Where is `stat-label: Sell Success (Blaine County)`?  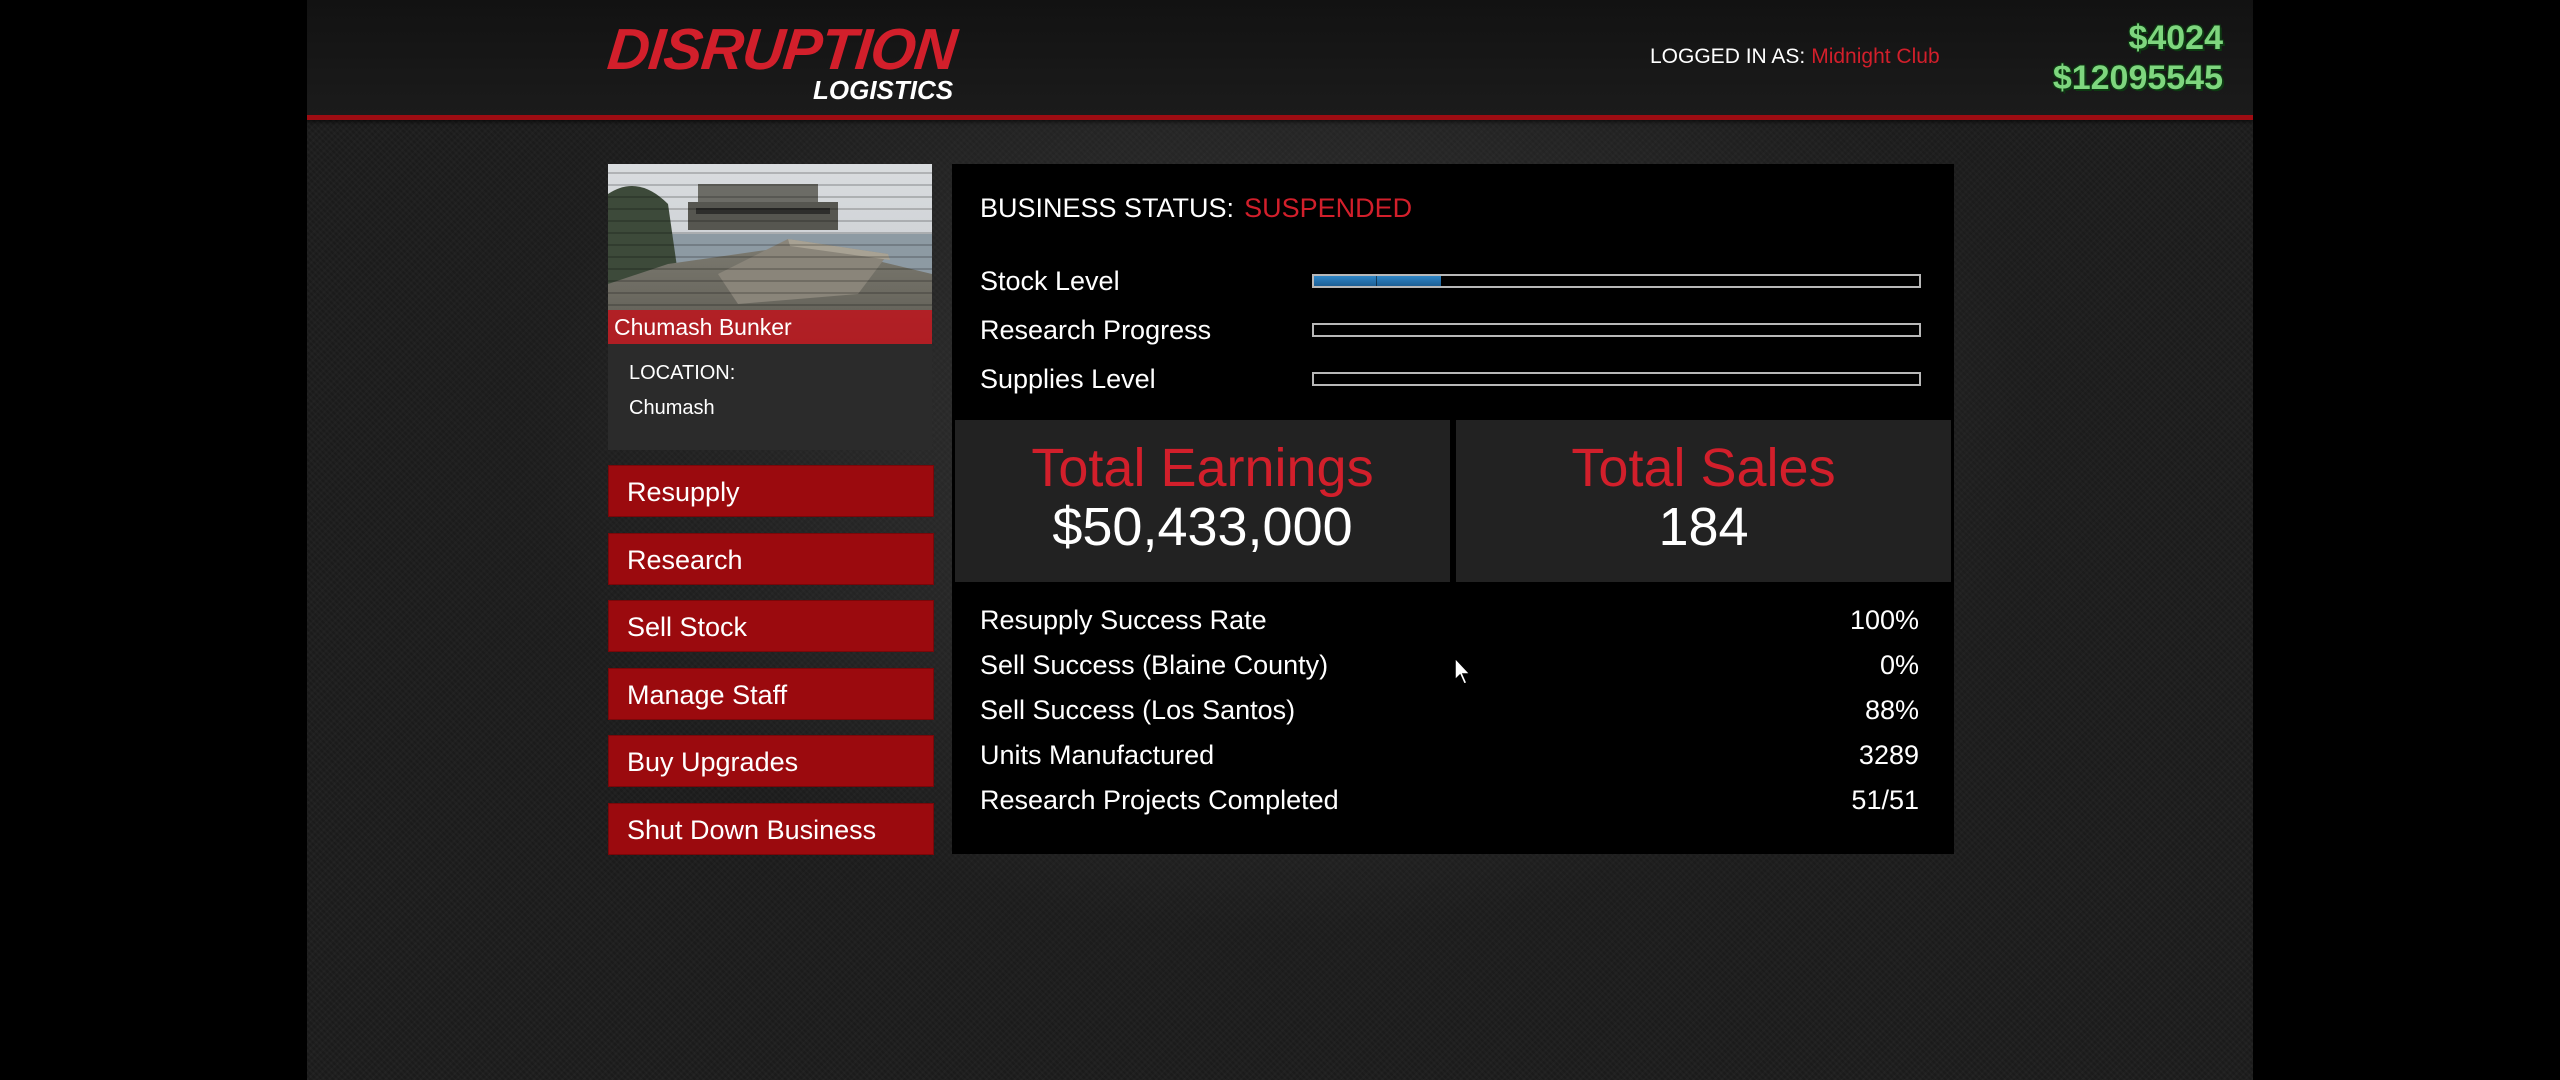 stat-label: Sell Success (Blaine County) is located at coordinates (1154, 665).